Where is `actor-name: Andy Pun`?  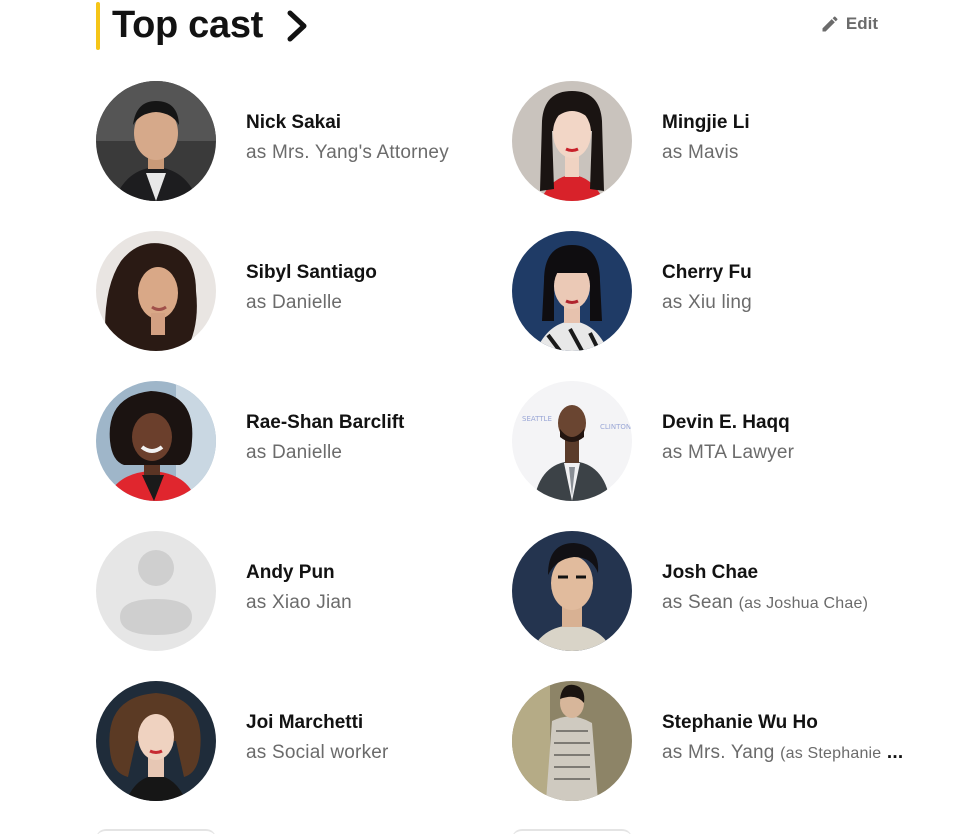 actor-name: Andy Pun is located at coordinates (299, 573).